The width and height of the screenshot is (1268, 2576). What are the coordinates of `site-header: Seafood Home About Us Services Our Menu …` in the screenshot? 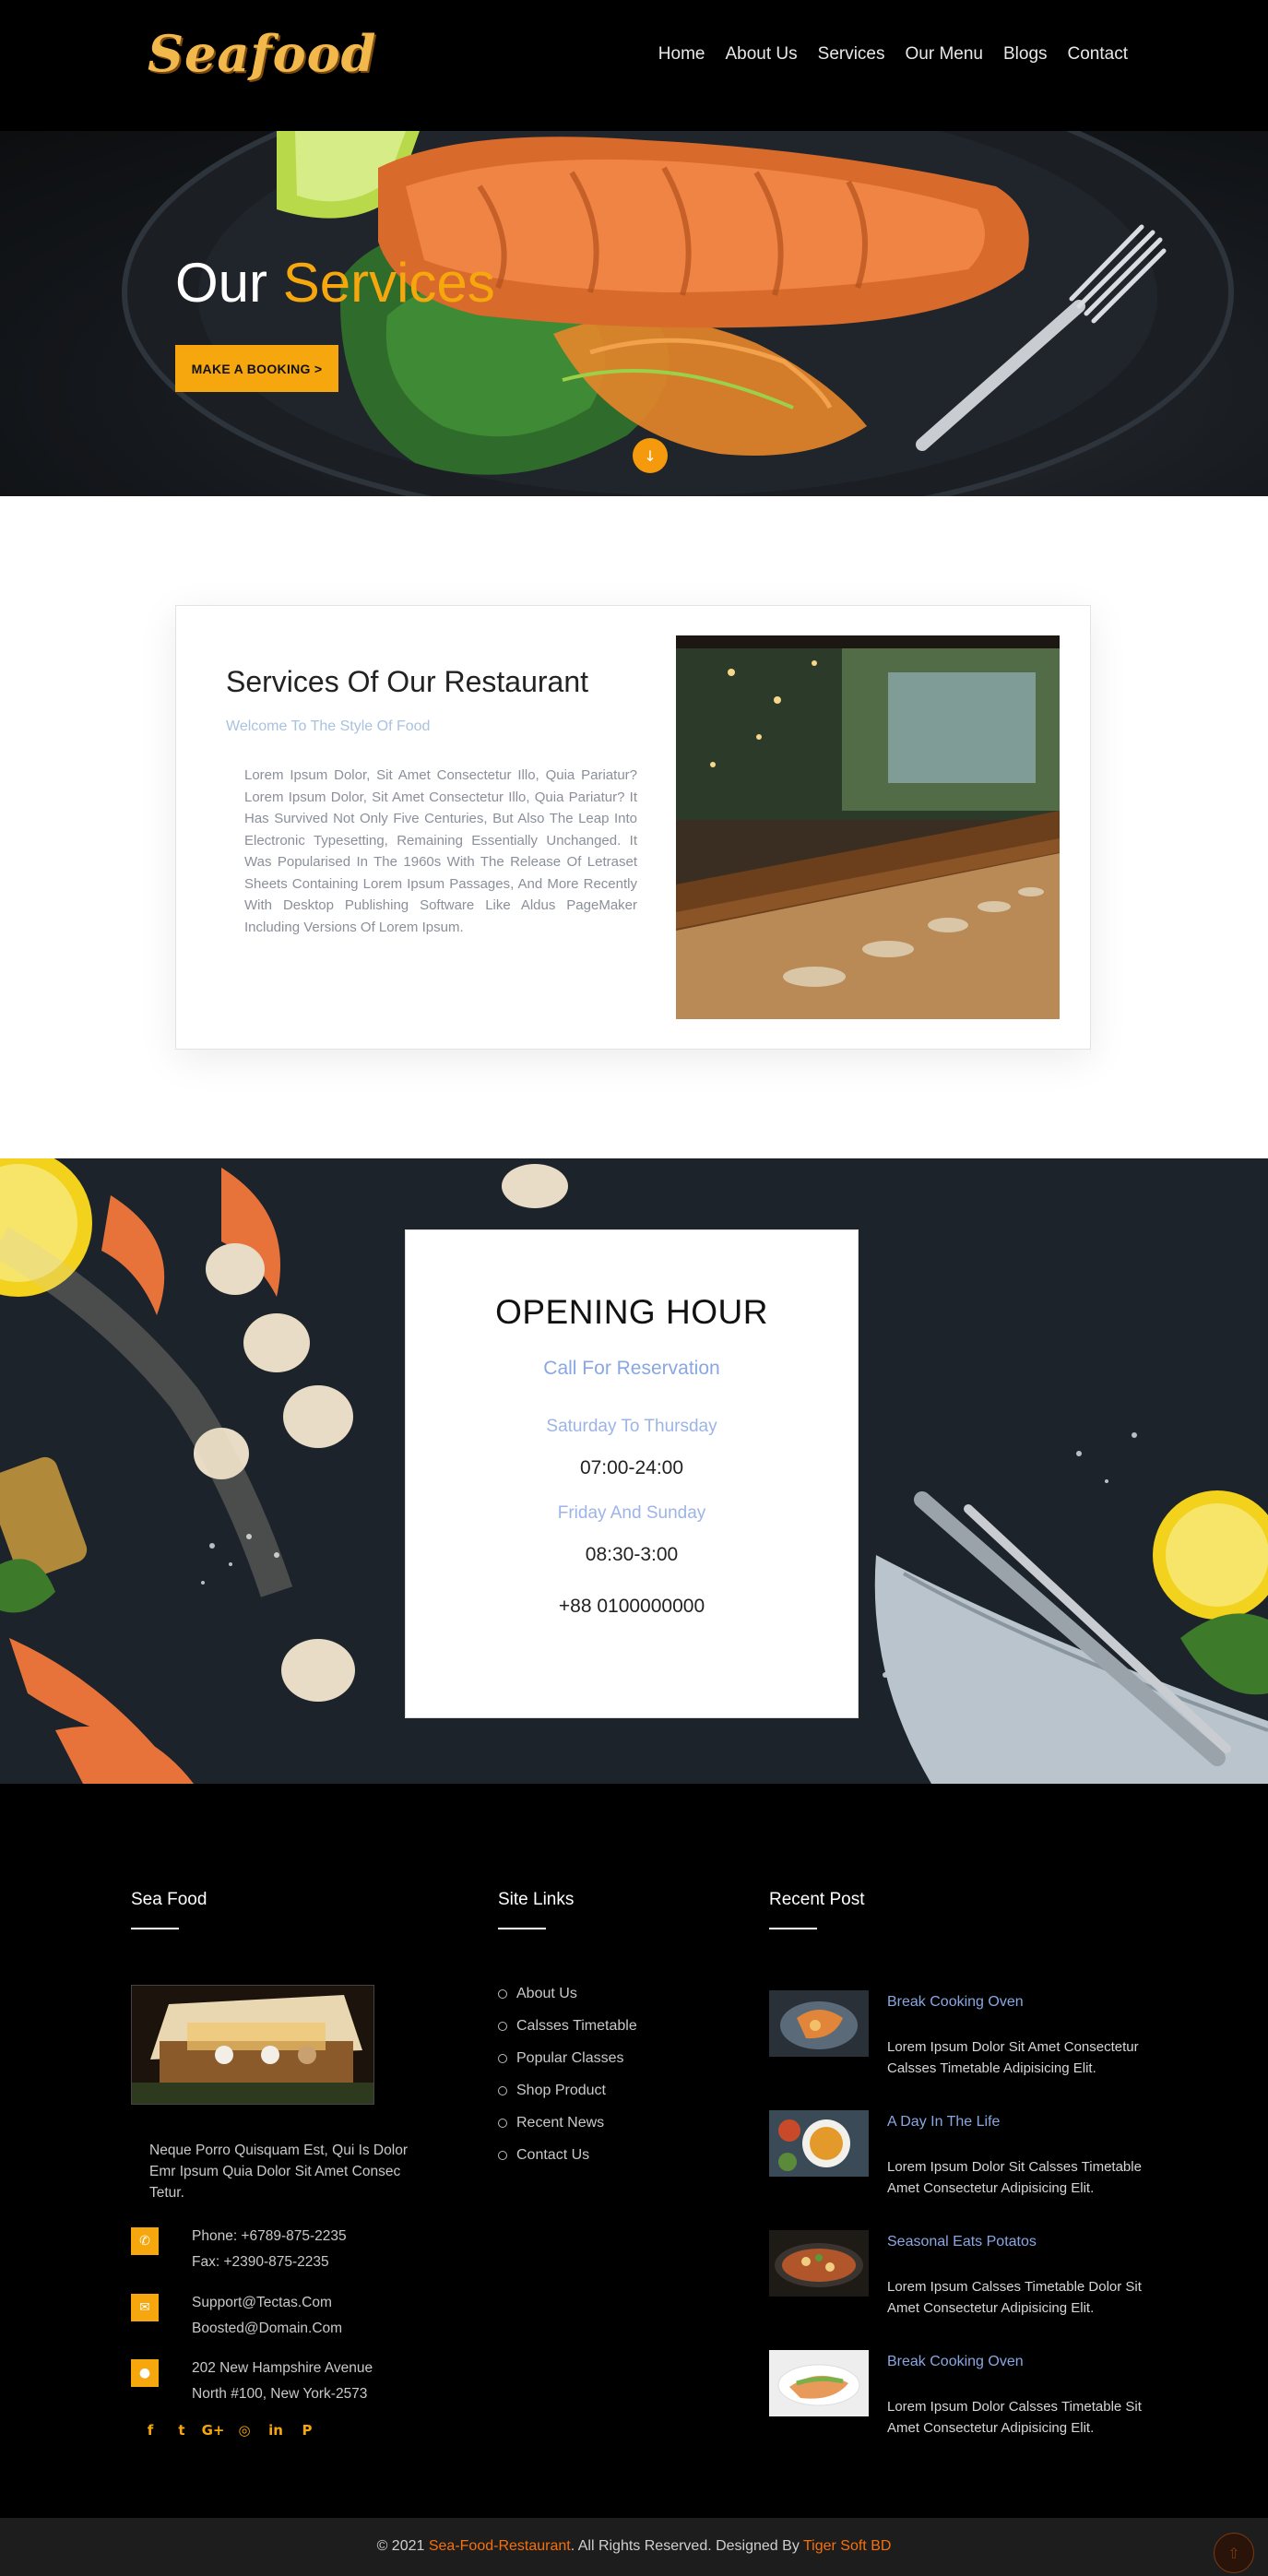 It's located at (634, 65).